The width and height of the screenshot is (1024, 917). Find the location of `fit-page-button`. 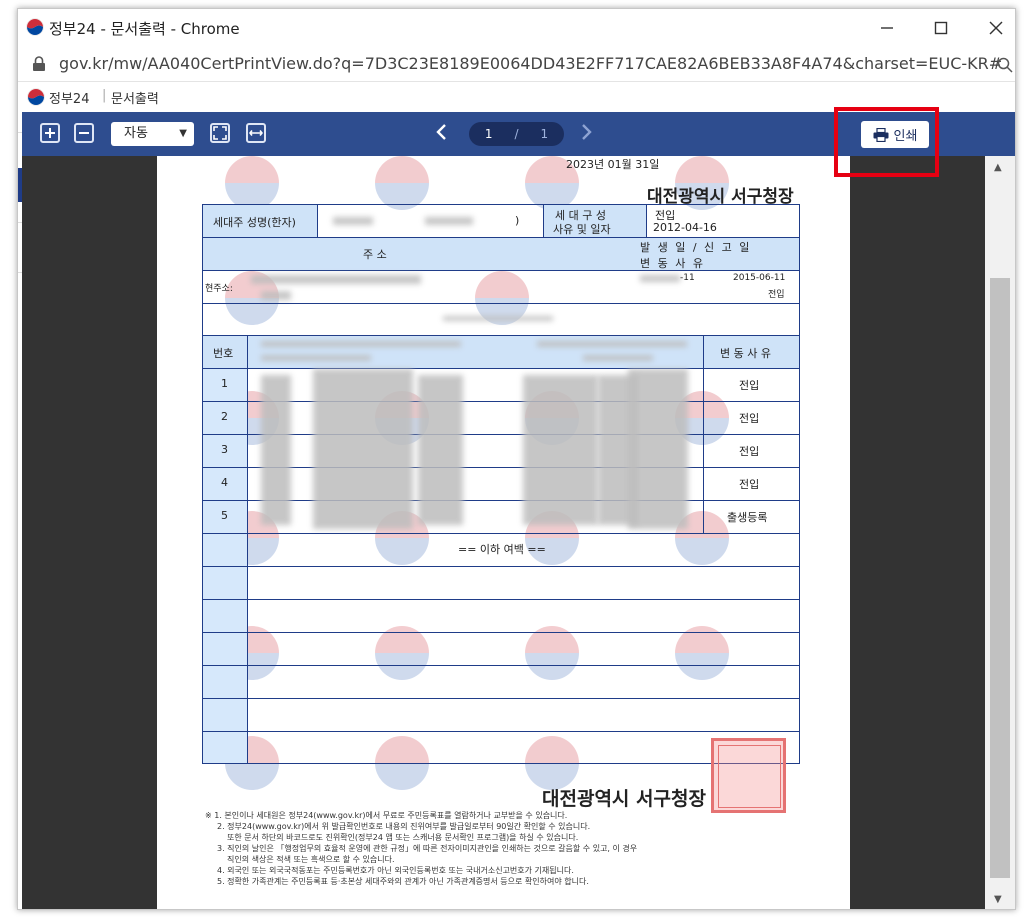

fit-page-button is located at coordinates (220, 133).